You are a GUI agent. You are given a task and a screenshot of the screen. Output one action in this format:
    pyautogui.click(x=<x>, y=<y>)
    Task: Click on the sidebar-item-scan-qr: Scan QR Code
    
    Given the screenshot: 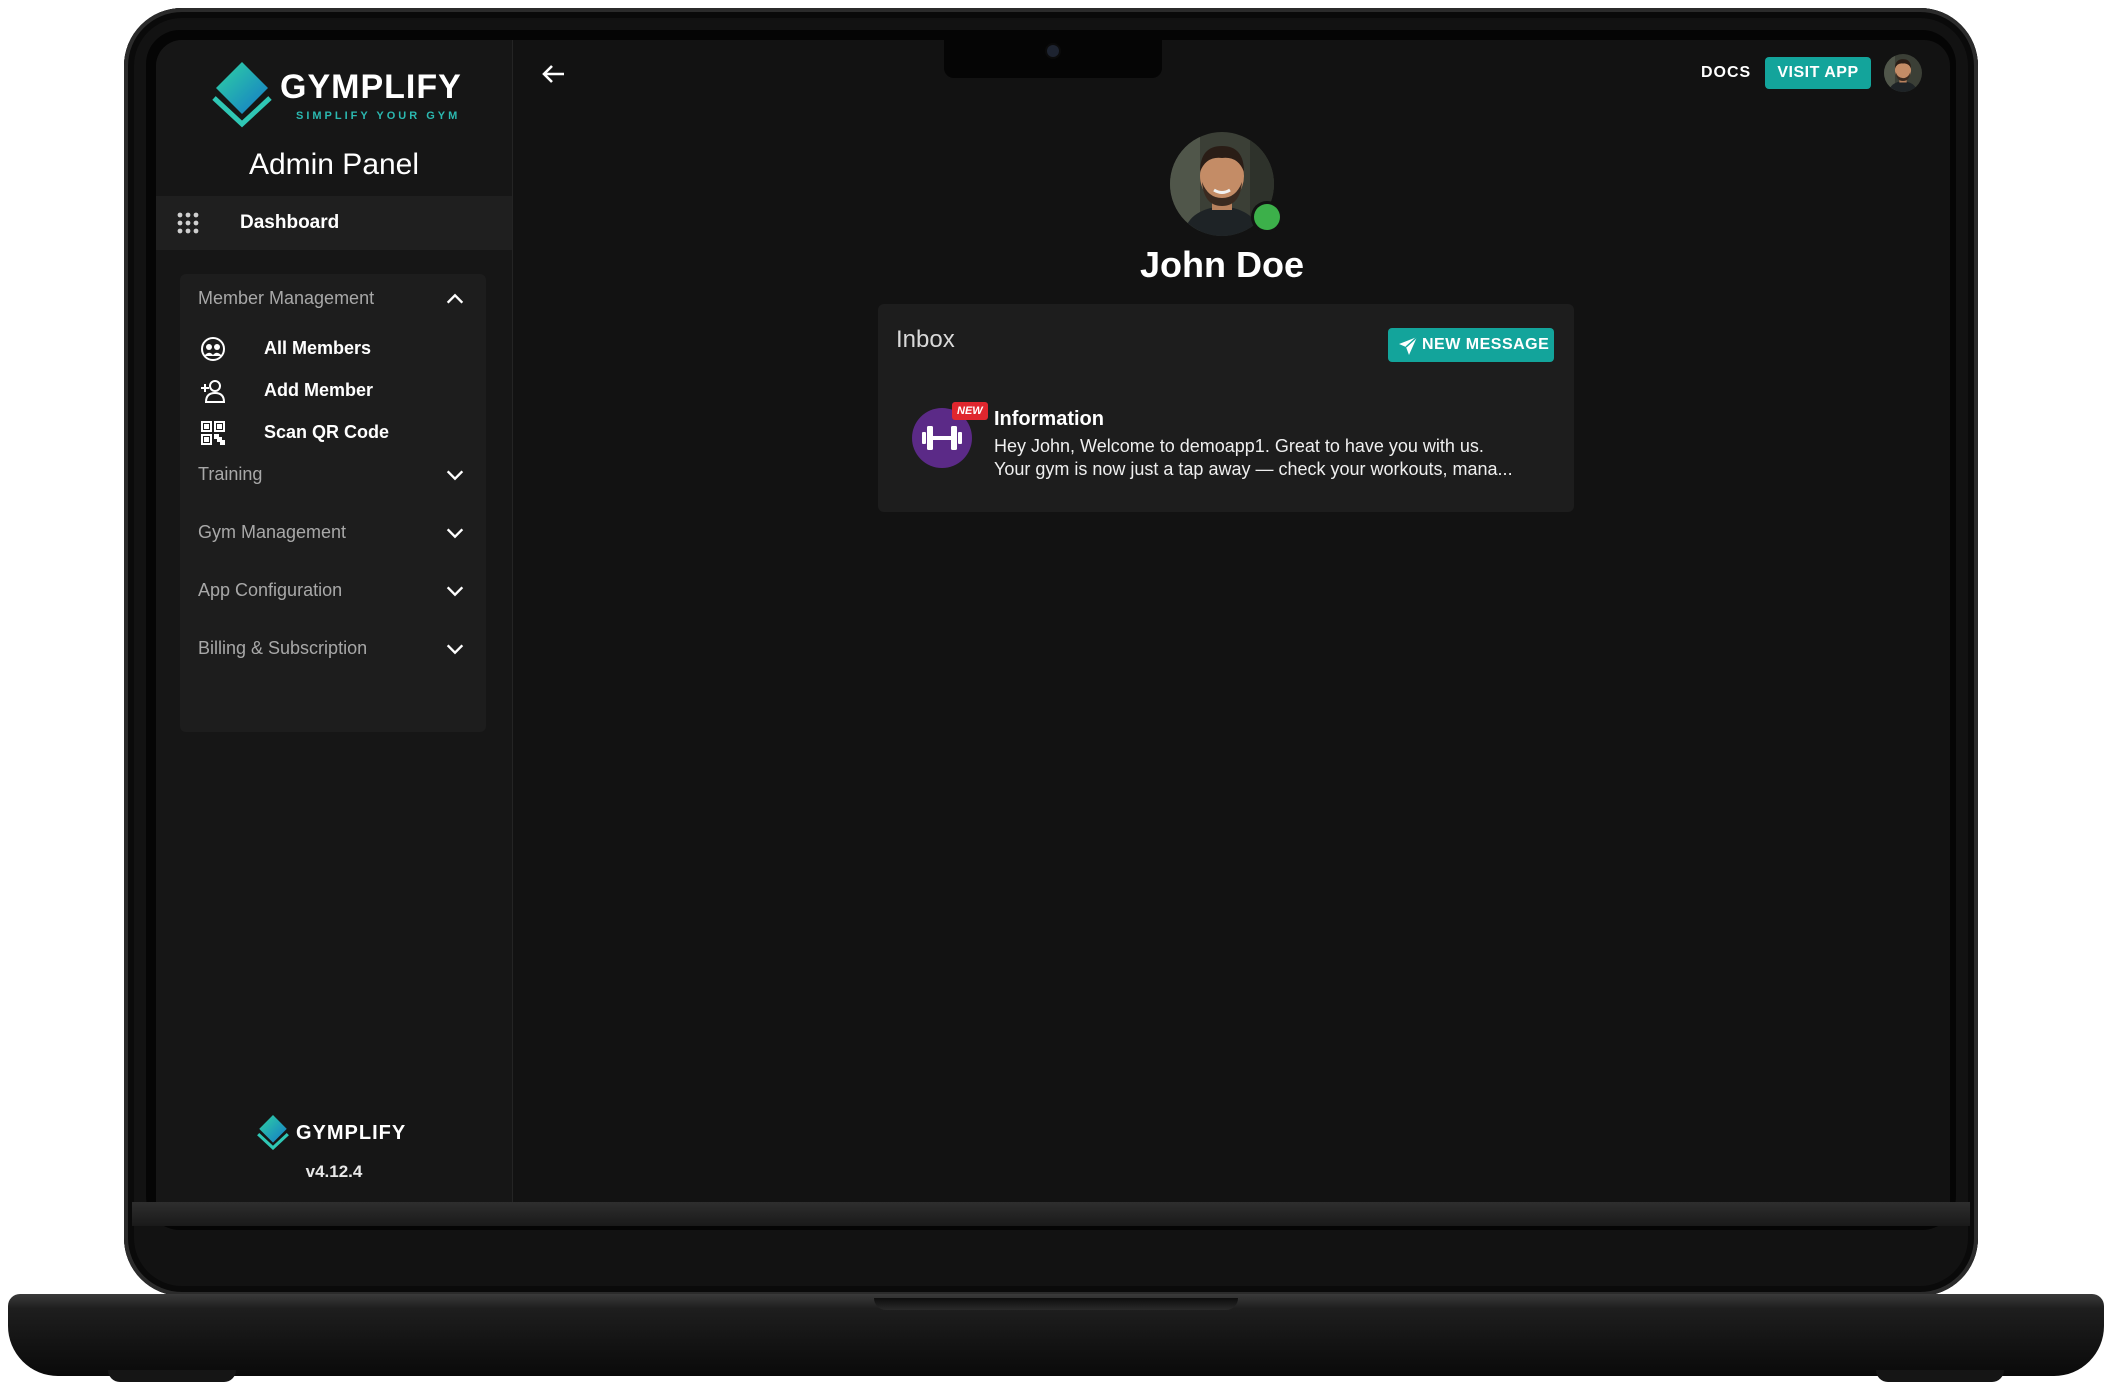 What is the action you would take?
    pyautogui.click(x=333, y=432)
    